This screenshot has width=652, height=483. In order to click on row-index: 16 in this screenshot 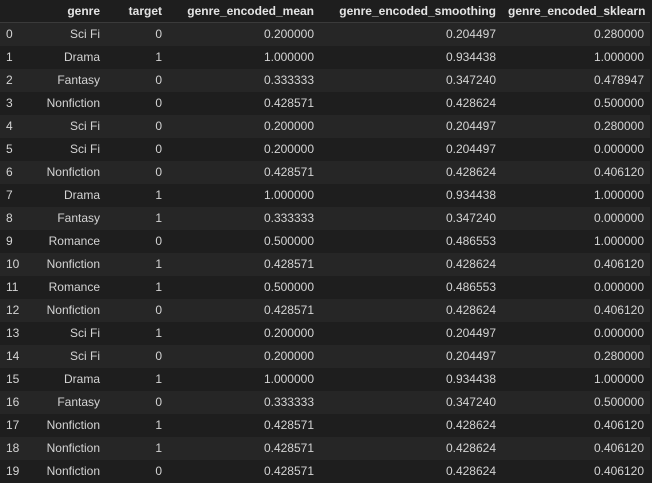, I will do `click(13, 402)`.